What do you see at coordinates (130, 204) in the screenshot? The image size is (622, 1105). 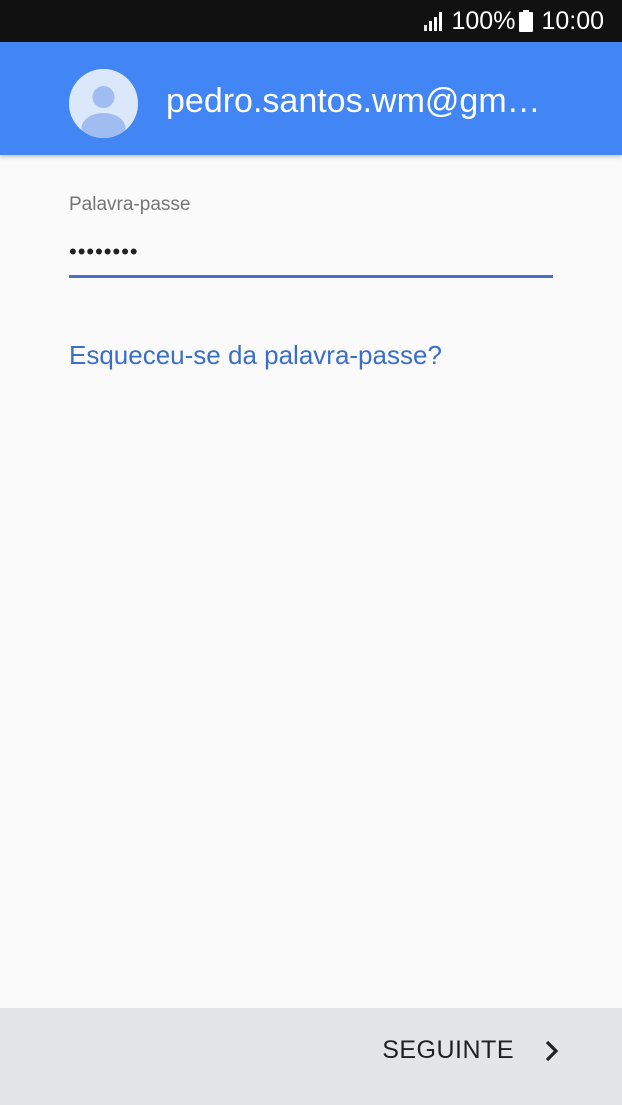 I see `password-label: Palavra-passe` at bounding box center [130, 204].